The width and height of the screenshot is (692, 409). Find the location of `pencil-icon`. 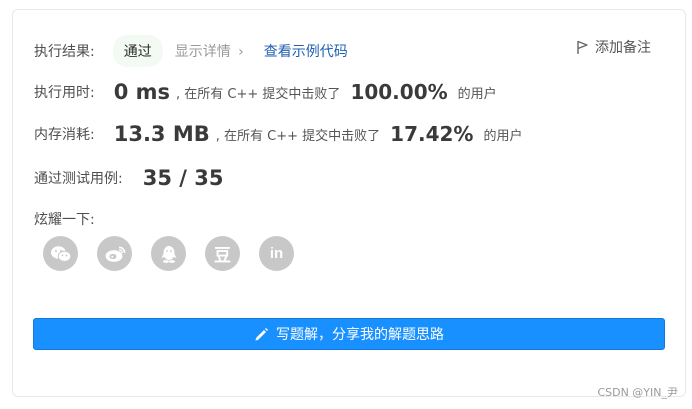

pencil-icon is located at coordinates (261, 333).